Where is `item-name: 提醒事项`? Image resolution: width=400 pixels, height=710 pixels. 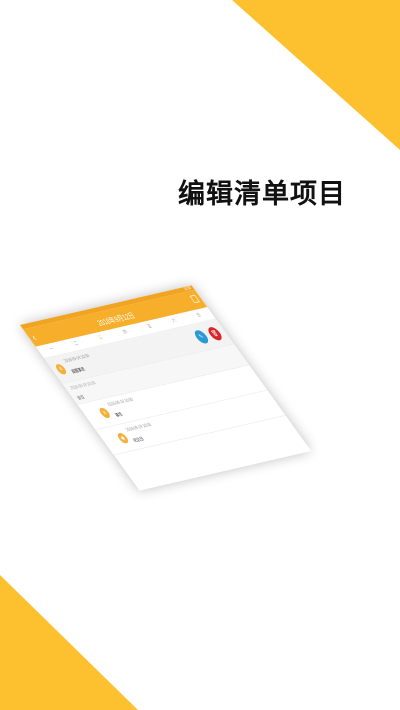 item-name: 提醒事项 is located at coordinates (78, 371).